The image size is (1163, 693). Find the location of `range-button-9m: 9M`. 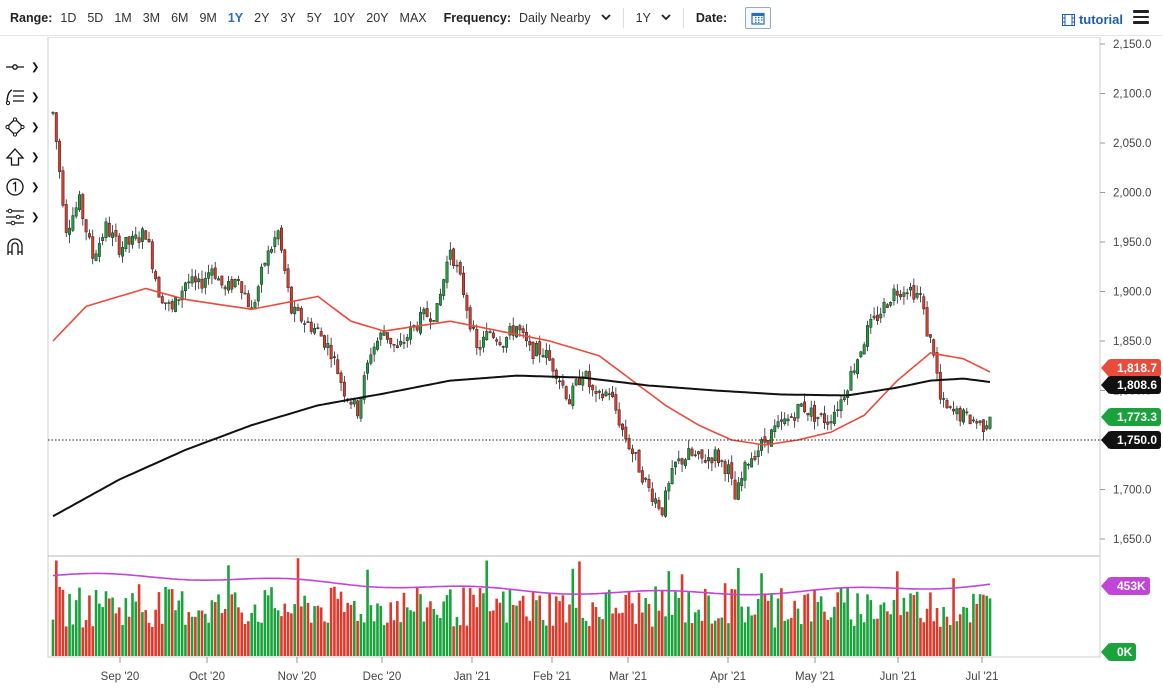

range-button-9m: 9M is located at coordinates (207, 18).